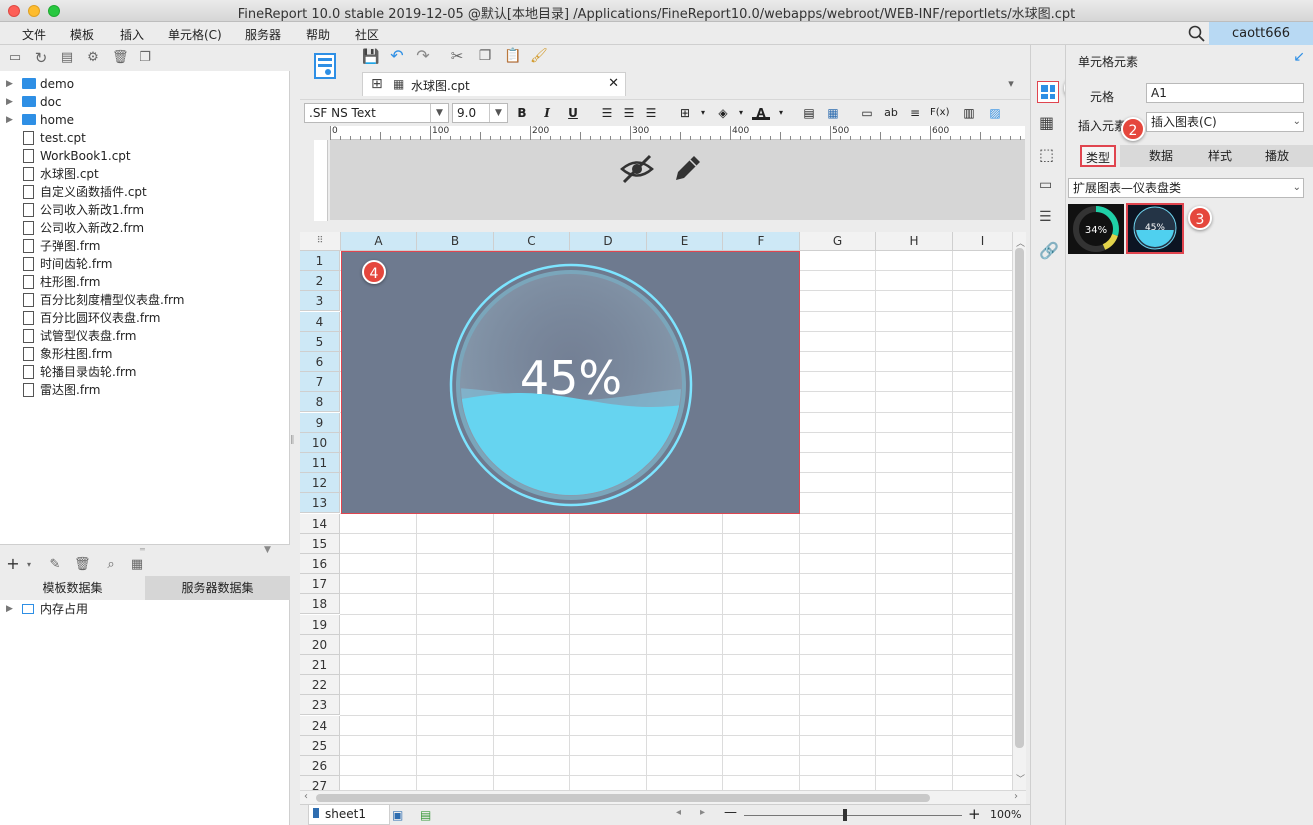  Describe the element at coordinates (320, 624) in the screenshot. I see `row-header: 19` at that location.